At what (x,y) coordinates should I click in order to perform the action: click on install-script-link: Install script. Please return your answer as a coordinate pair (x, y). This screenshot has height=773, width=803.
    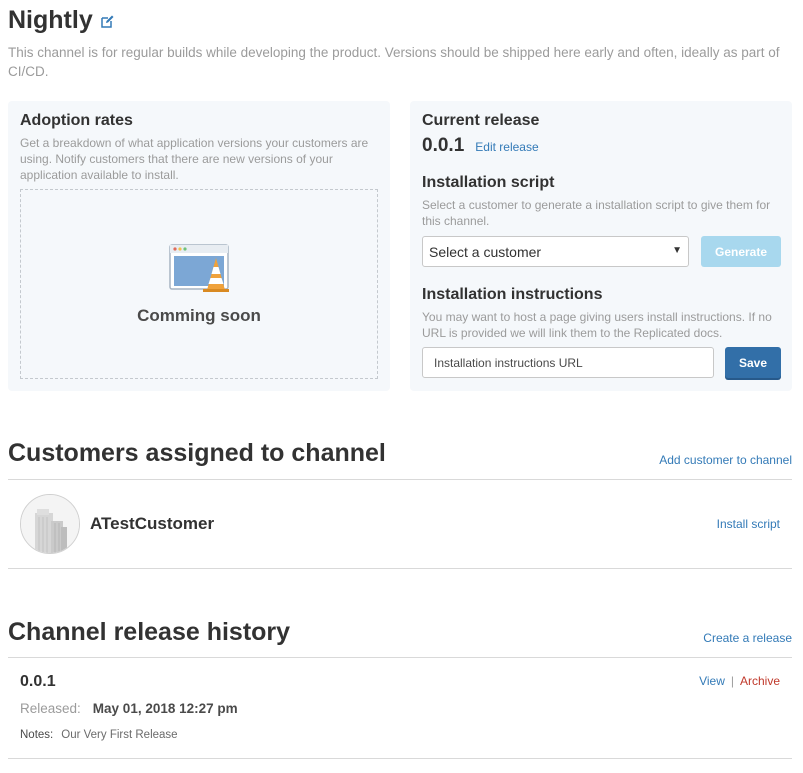
    Looking at the image, I should click on (748, 524).